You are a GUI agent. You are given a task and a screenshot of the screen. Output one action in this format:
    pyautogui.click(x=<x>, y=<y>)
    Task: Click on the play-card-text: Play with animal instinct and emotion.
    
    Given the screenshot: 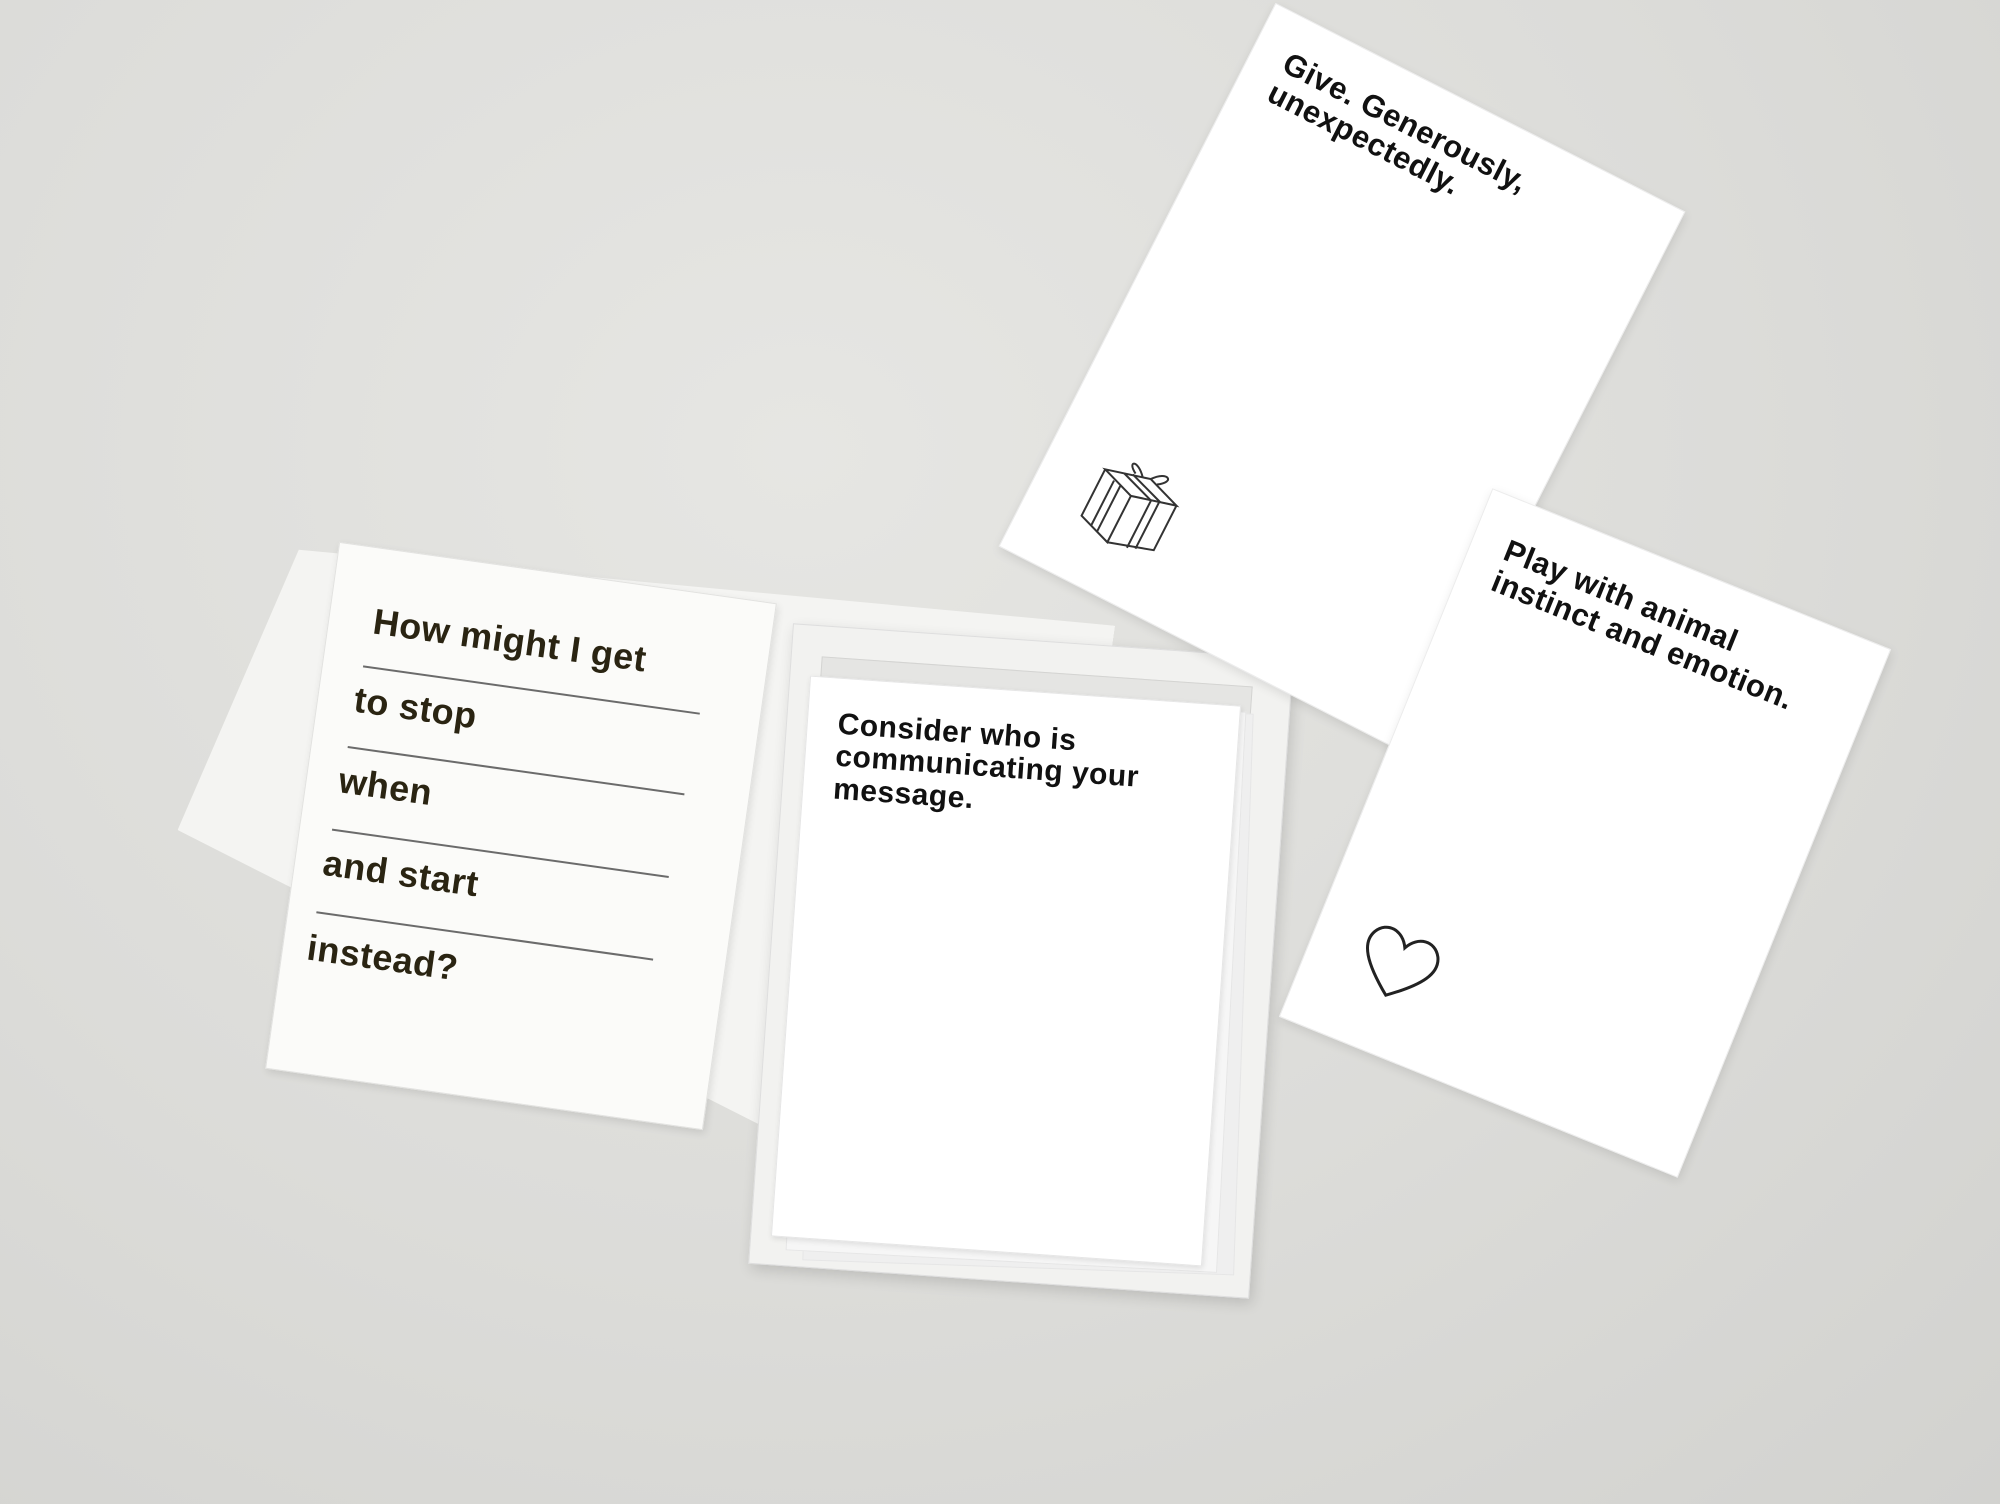 What is the action you would take?
    pyautogui.click(x=1642, y=625)
    